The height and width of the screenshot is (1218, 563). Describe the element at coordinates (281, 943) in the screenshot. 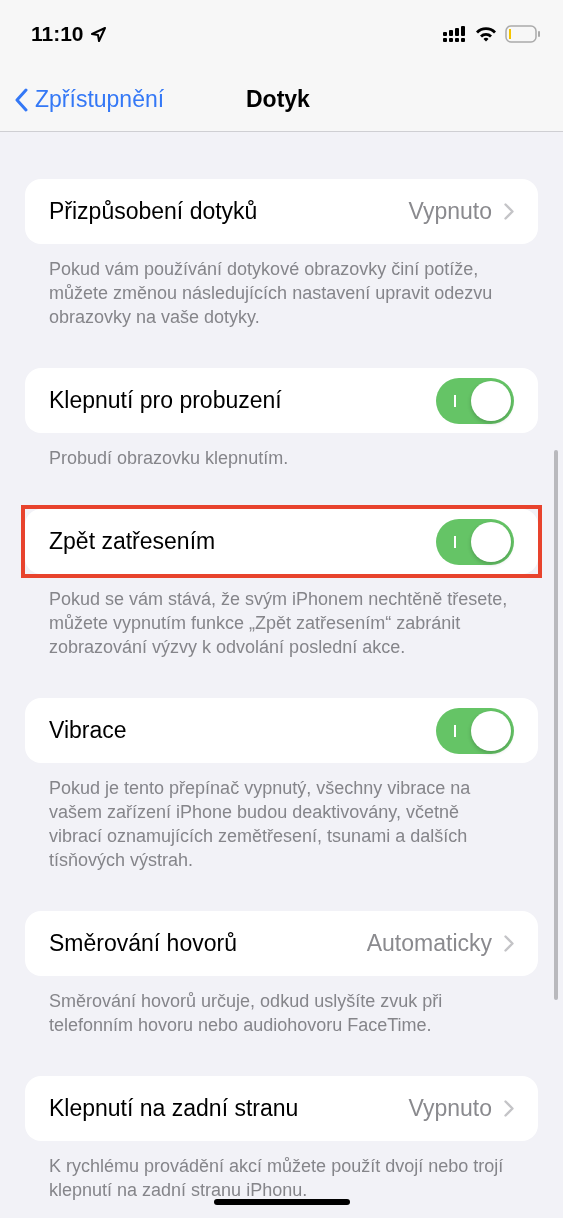

I see `settings-row: Směrování hovorů Automaticky` at that location.